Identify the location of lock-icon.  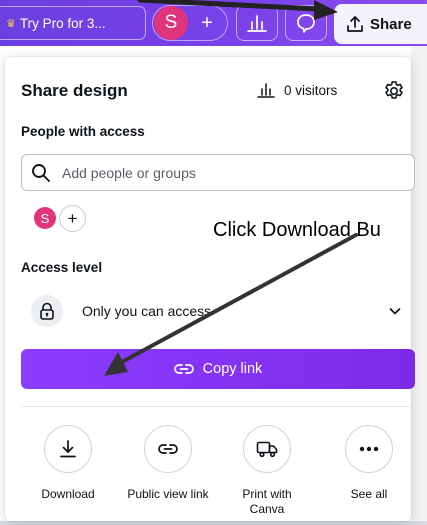
(47, 311).